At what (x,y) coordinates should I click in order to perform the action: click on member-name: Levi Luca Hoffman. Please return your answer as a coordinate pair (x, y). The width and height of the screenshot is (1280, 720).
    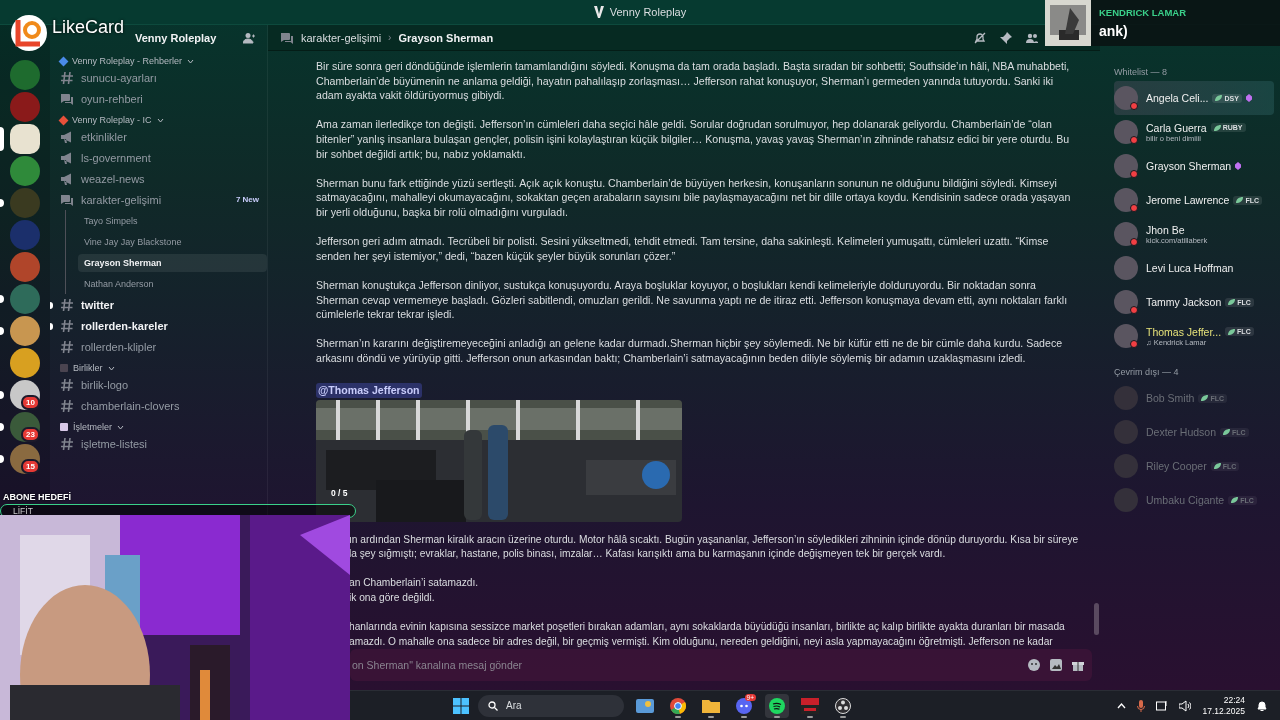
    Looking at the image, I should click on (1190, 268).